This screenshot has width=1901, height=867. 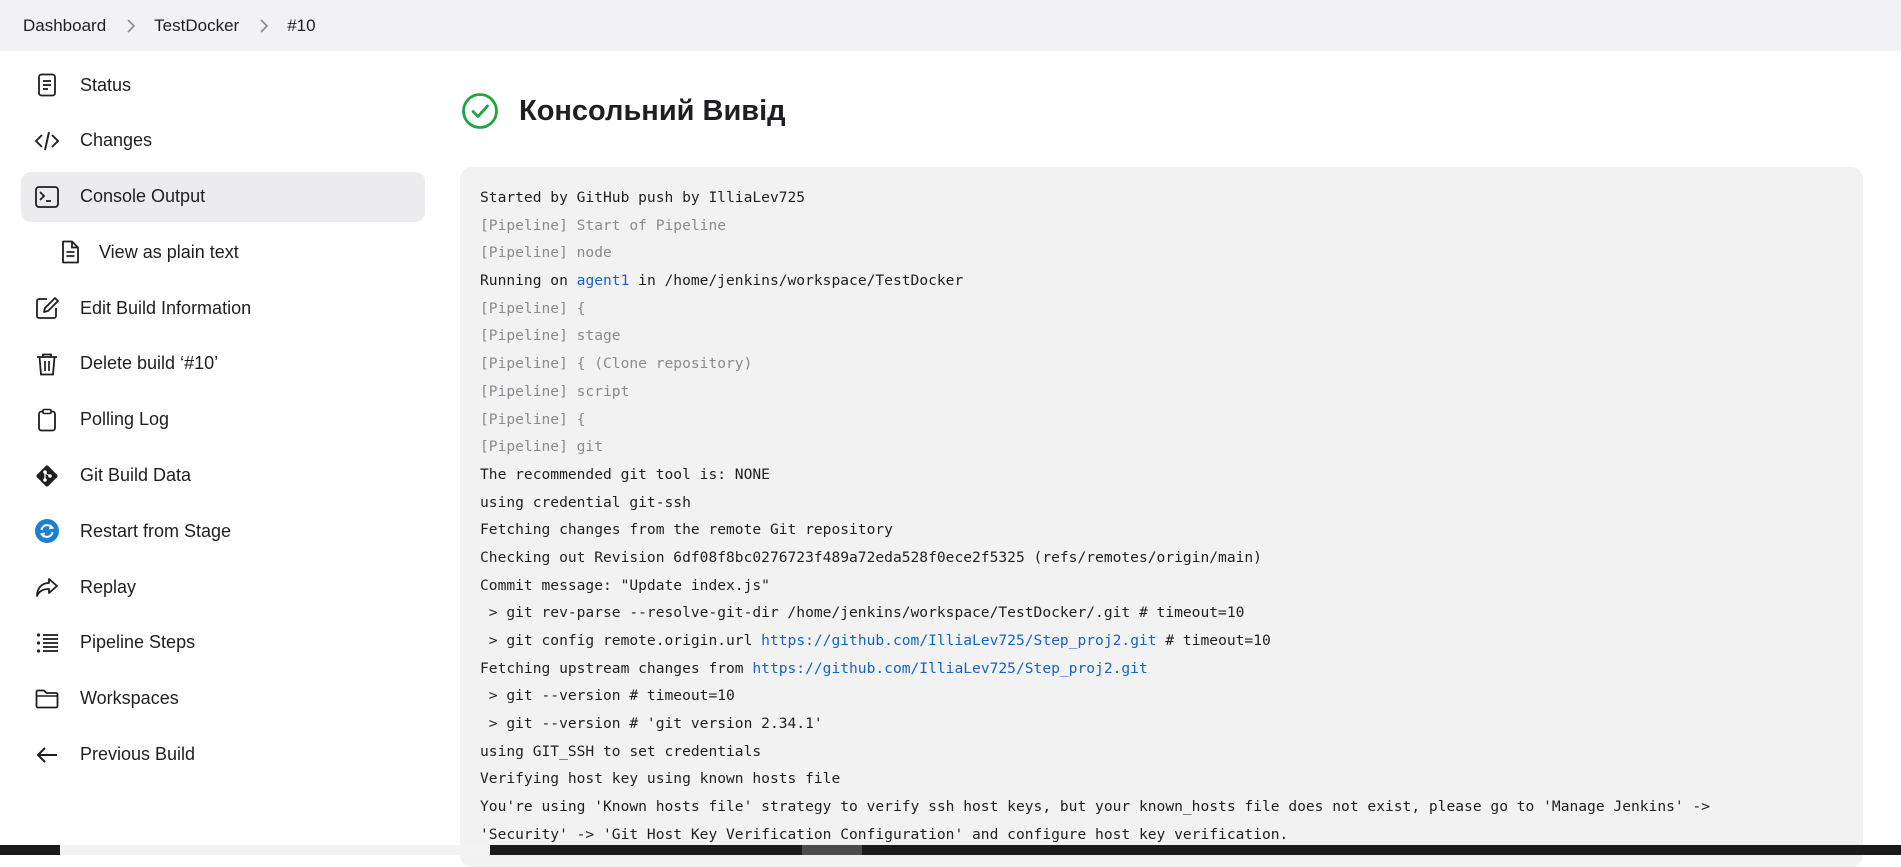 What do you see at coordinates (603, 225) in the screenshot?
I see `console-line: [Pipeline] Start of Pipeline` at bounding box center [603, 225].